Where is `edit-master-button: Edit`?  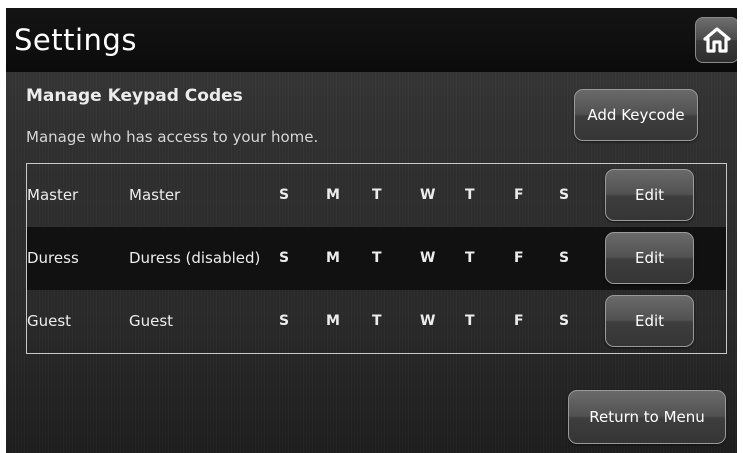
edit-master-button: Edit is located at coordinates (649, 195).